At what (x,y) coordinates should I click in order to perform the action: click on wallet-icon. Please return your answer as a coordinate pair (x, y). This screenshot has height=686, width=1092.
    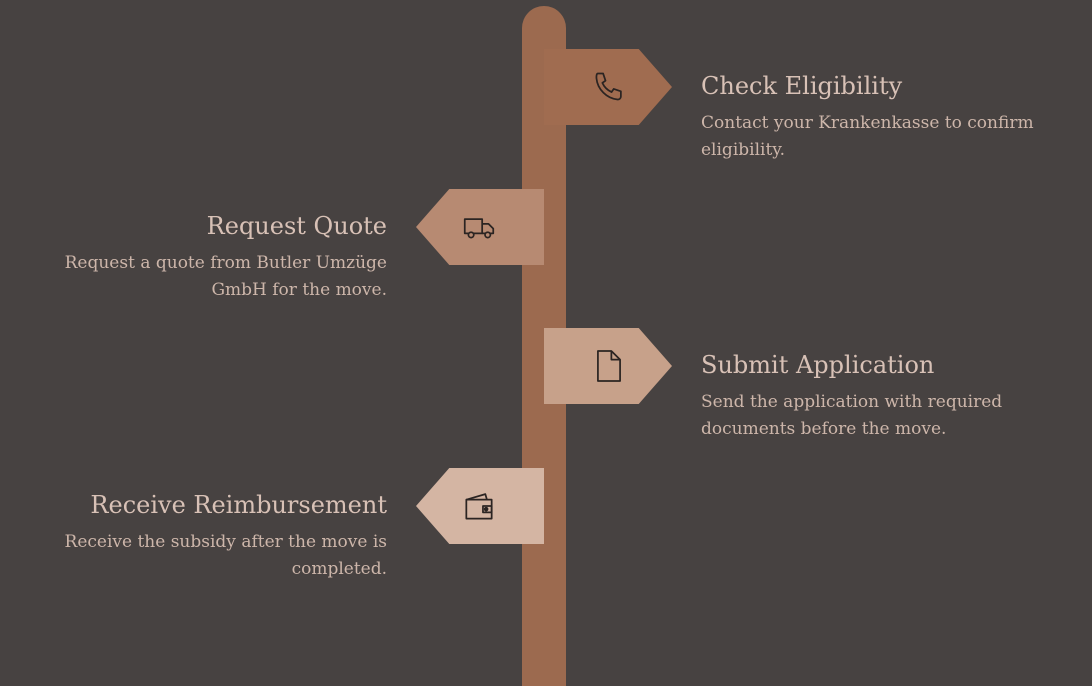
    Looking at the image, I should click on (479, 506).